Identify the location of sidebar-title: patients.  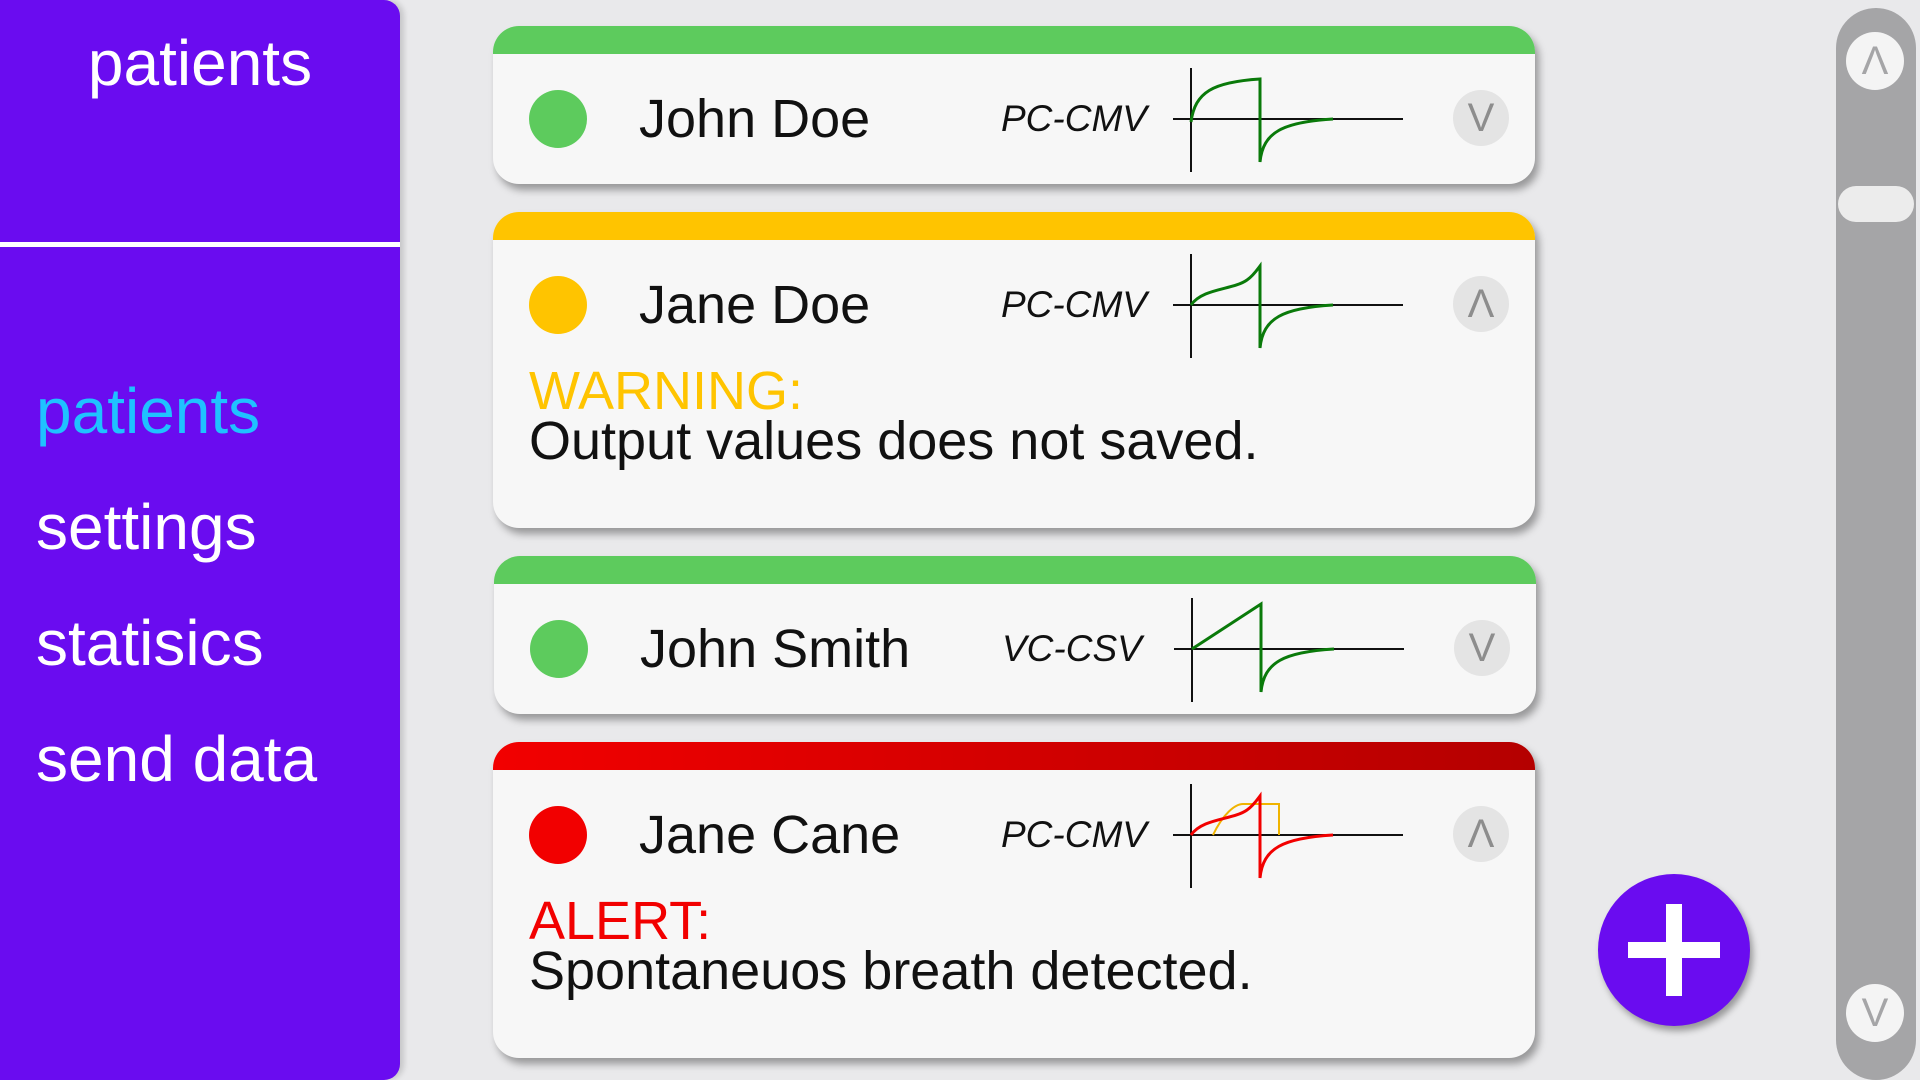
(200, 63).